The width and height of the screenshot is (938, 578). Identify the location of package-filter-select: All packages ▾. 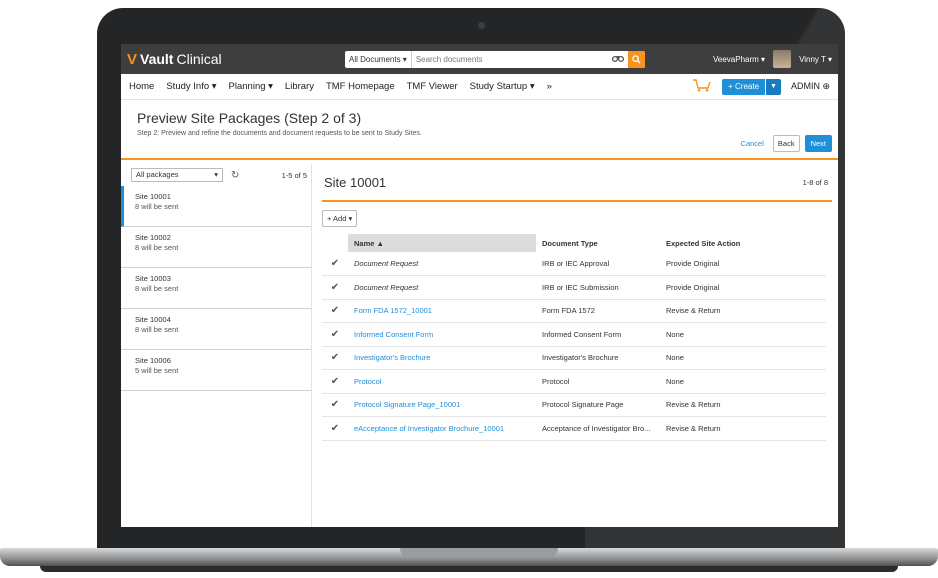
(177, 175).